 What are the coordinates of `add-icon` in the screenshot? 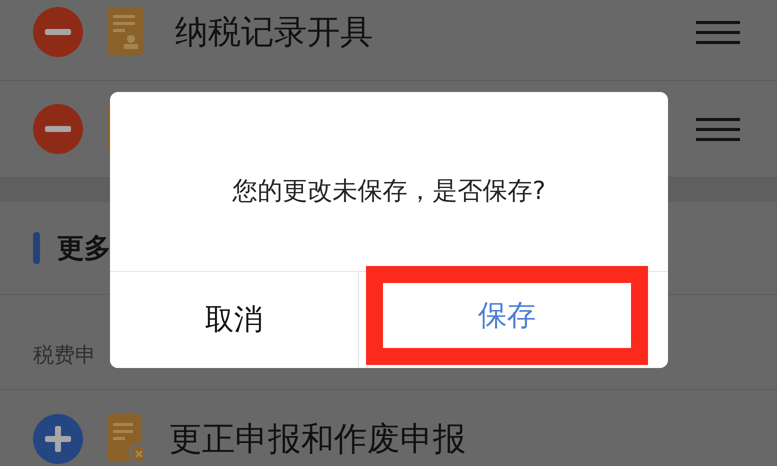 It's located at (58, 439).